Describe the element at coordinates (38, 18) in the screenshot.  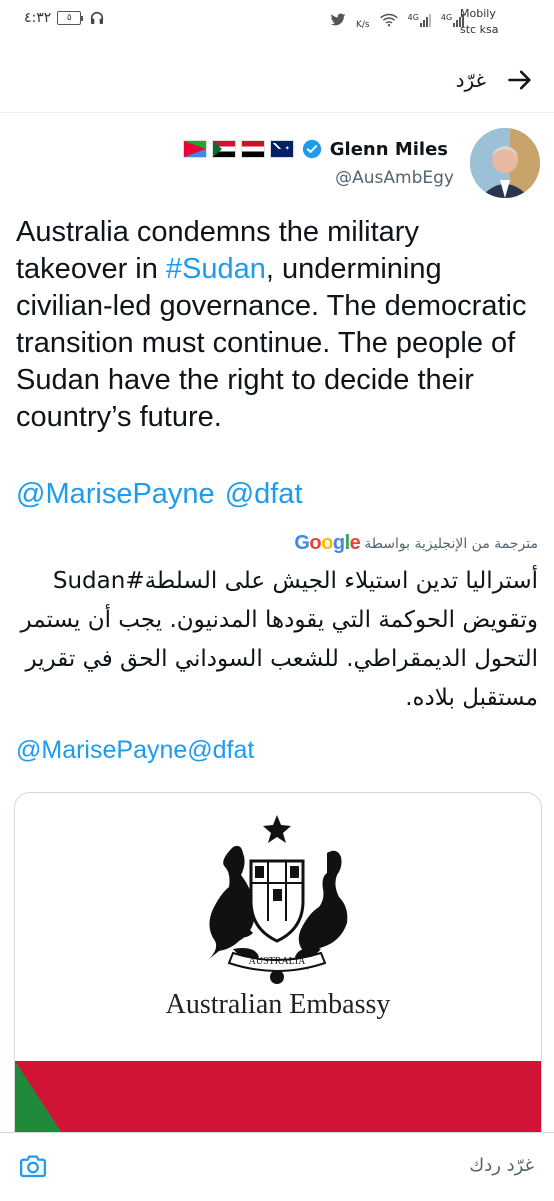
I see `clock: ٤:٣٢` at that location.